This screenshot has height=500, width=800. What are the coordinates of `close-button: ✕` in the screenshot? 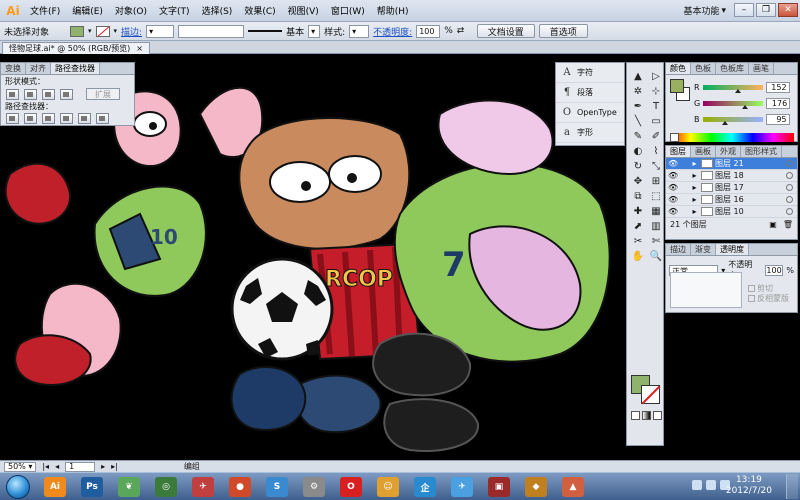 It's located at (788, 10).